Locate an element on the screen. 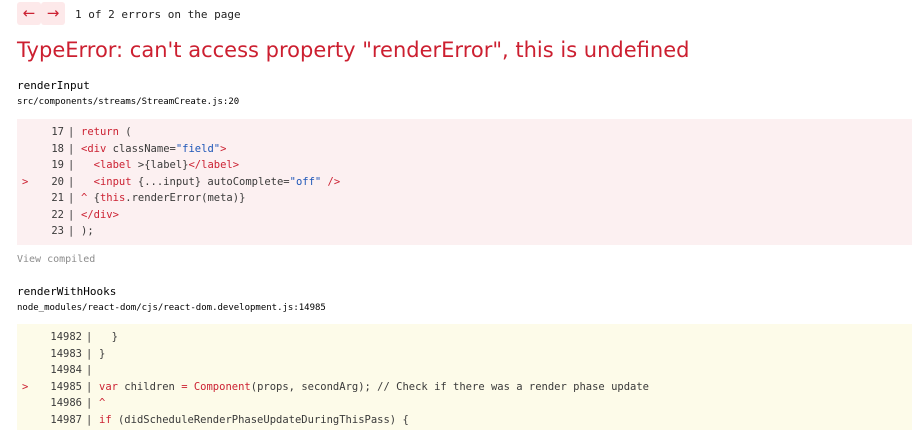 The width and height of the screenshot is (912, 430). line-code: return ( is located at coordinates (106, 132).